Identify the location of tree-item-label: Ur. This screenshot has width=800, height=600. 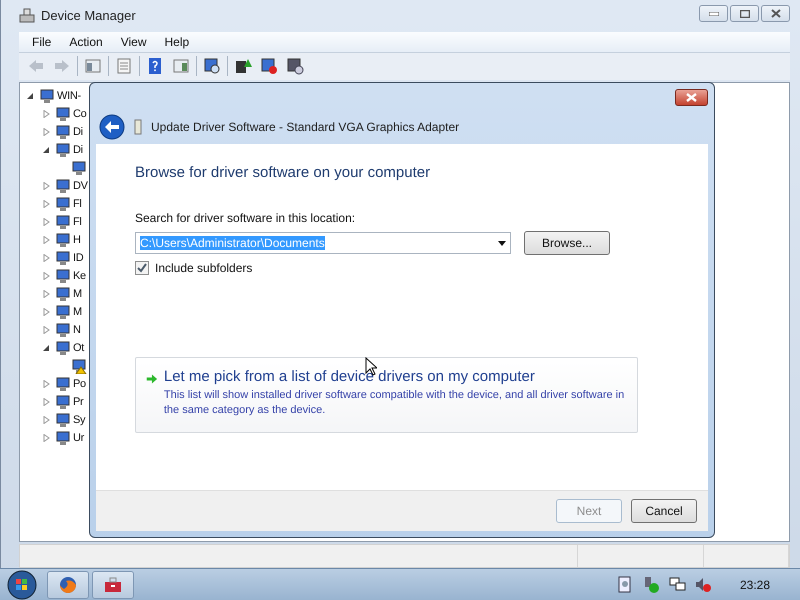
(78, 438).